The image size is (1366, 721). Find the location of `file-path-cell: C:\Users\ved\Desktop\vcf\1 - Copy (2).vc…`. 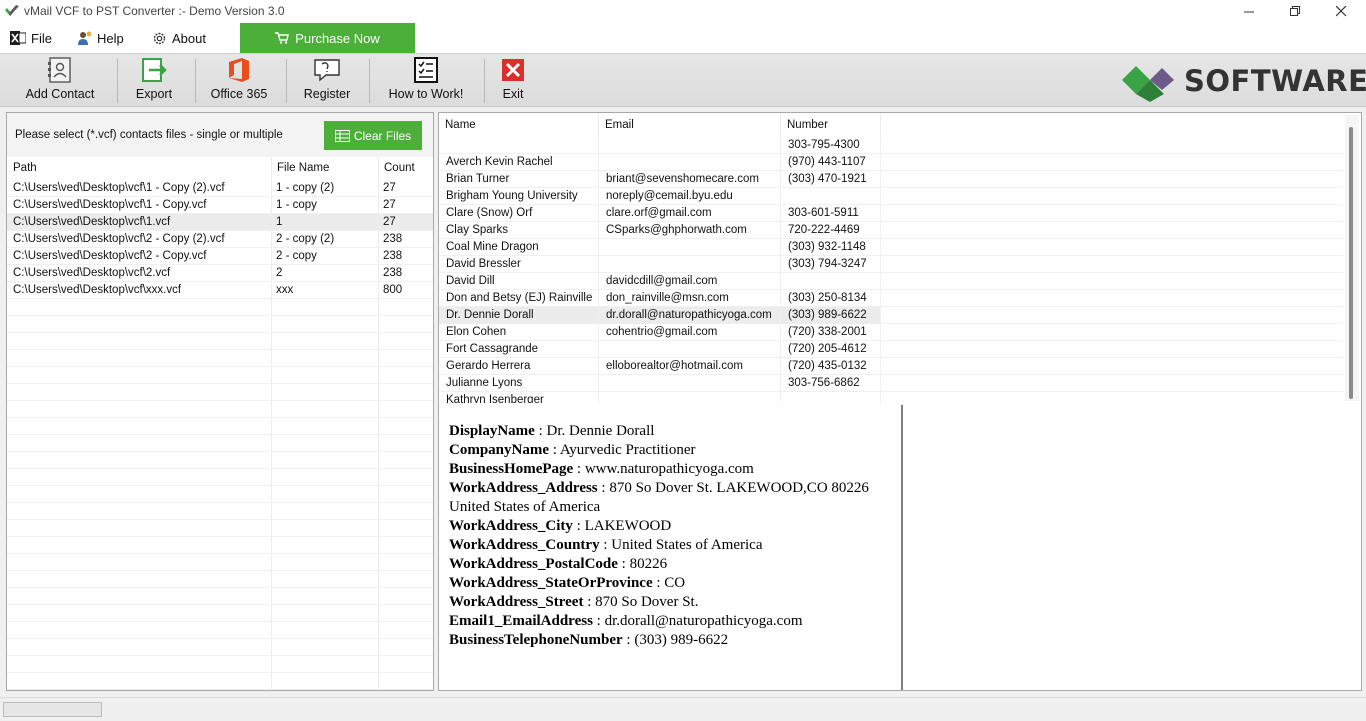

file-path-cell: C:\Users\ved\Desktop\vcf\1 - Copy (2).vc… is located at coordinates (119, 188).